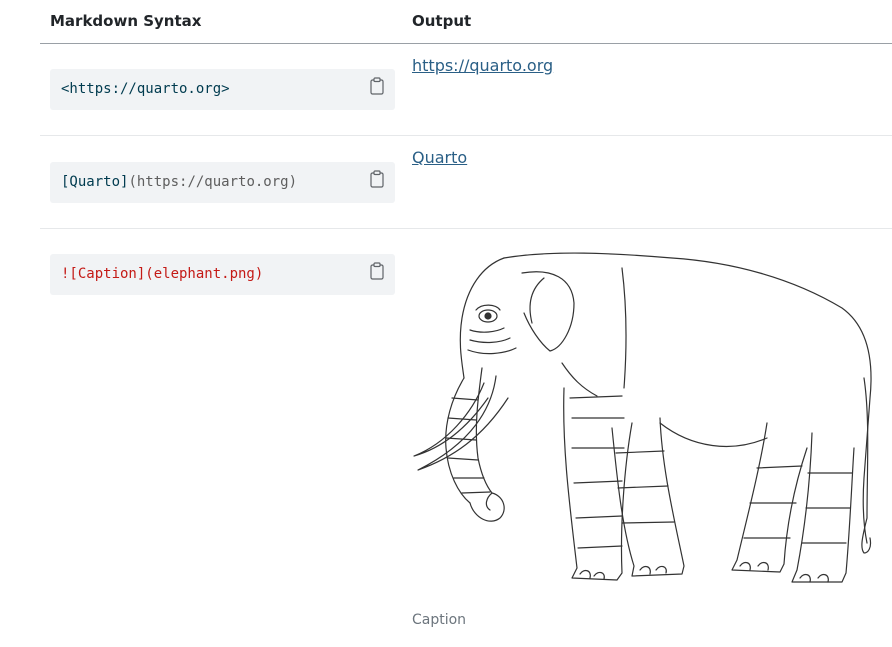 This screenshot has width=892, height=647. What do you see at coordinates (439, 157) in the screenshot?
I see `output-link-quarto: Quarto` at bounding box center [439, 157].